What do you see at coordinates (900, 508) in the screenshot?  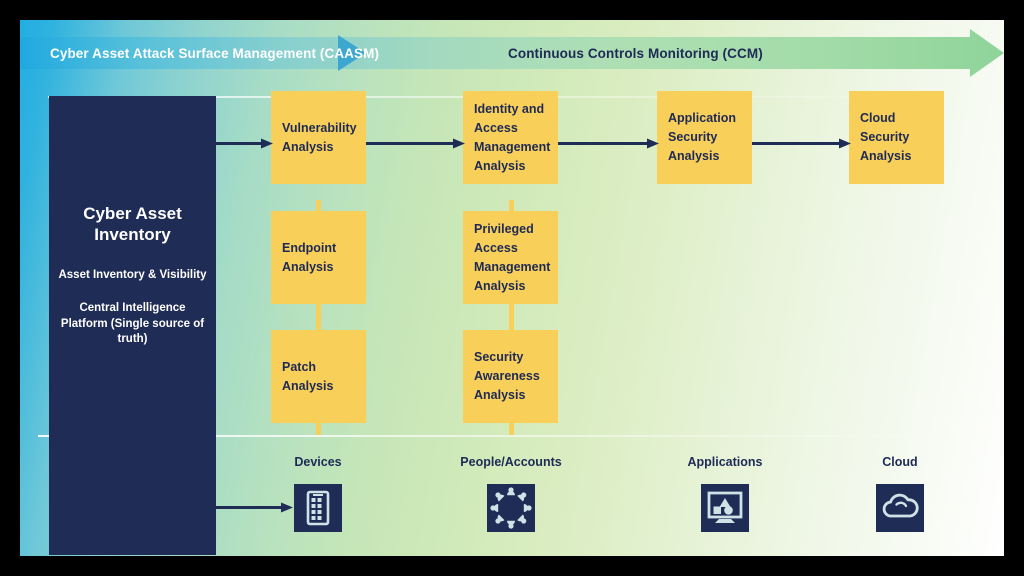 I see `cloud-icon` at bounding box center [900, 508].